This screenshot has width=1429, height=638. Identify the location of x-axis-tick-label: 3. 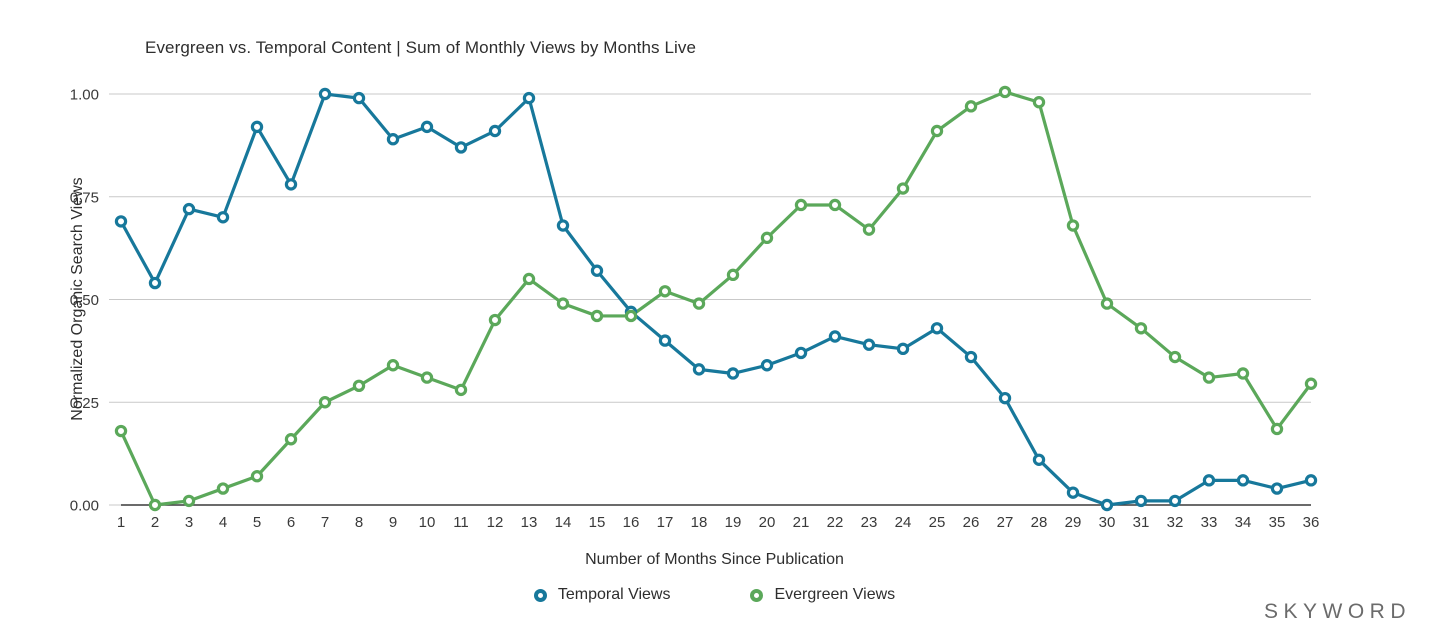
(189, 522).